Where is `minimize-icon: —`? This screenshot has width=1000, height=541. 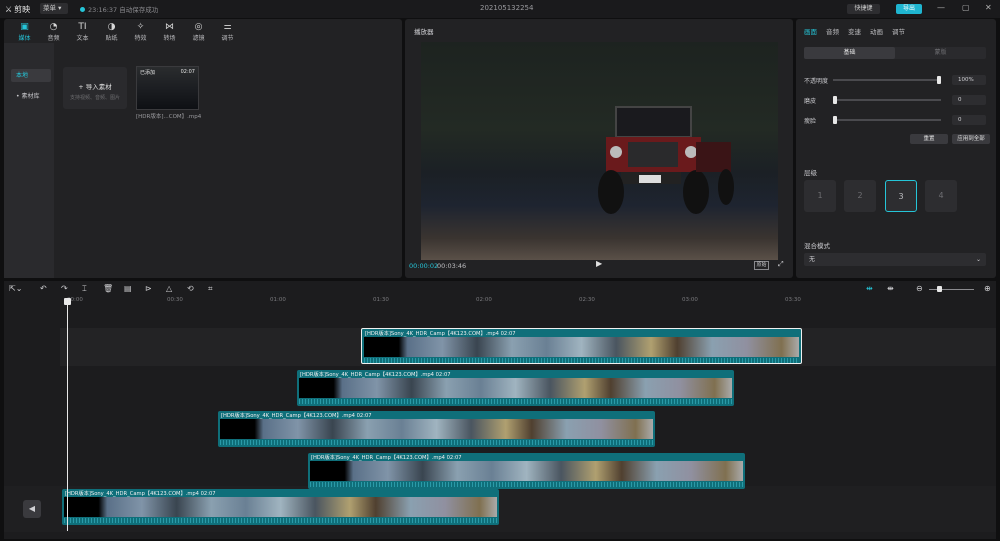
minimize-icon: — is located at coordinates (941, 7).